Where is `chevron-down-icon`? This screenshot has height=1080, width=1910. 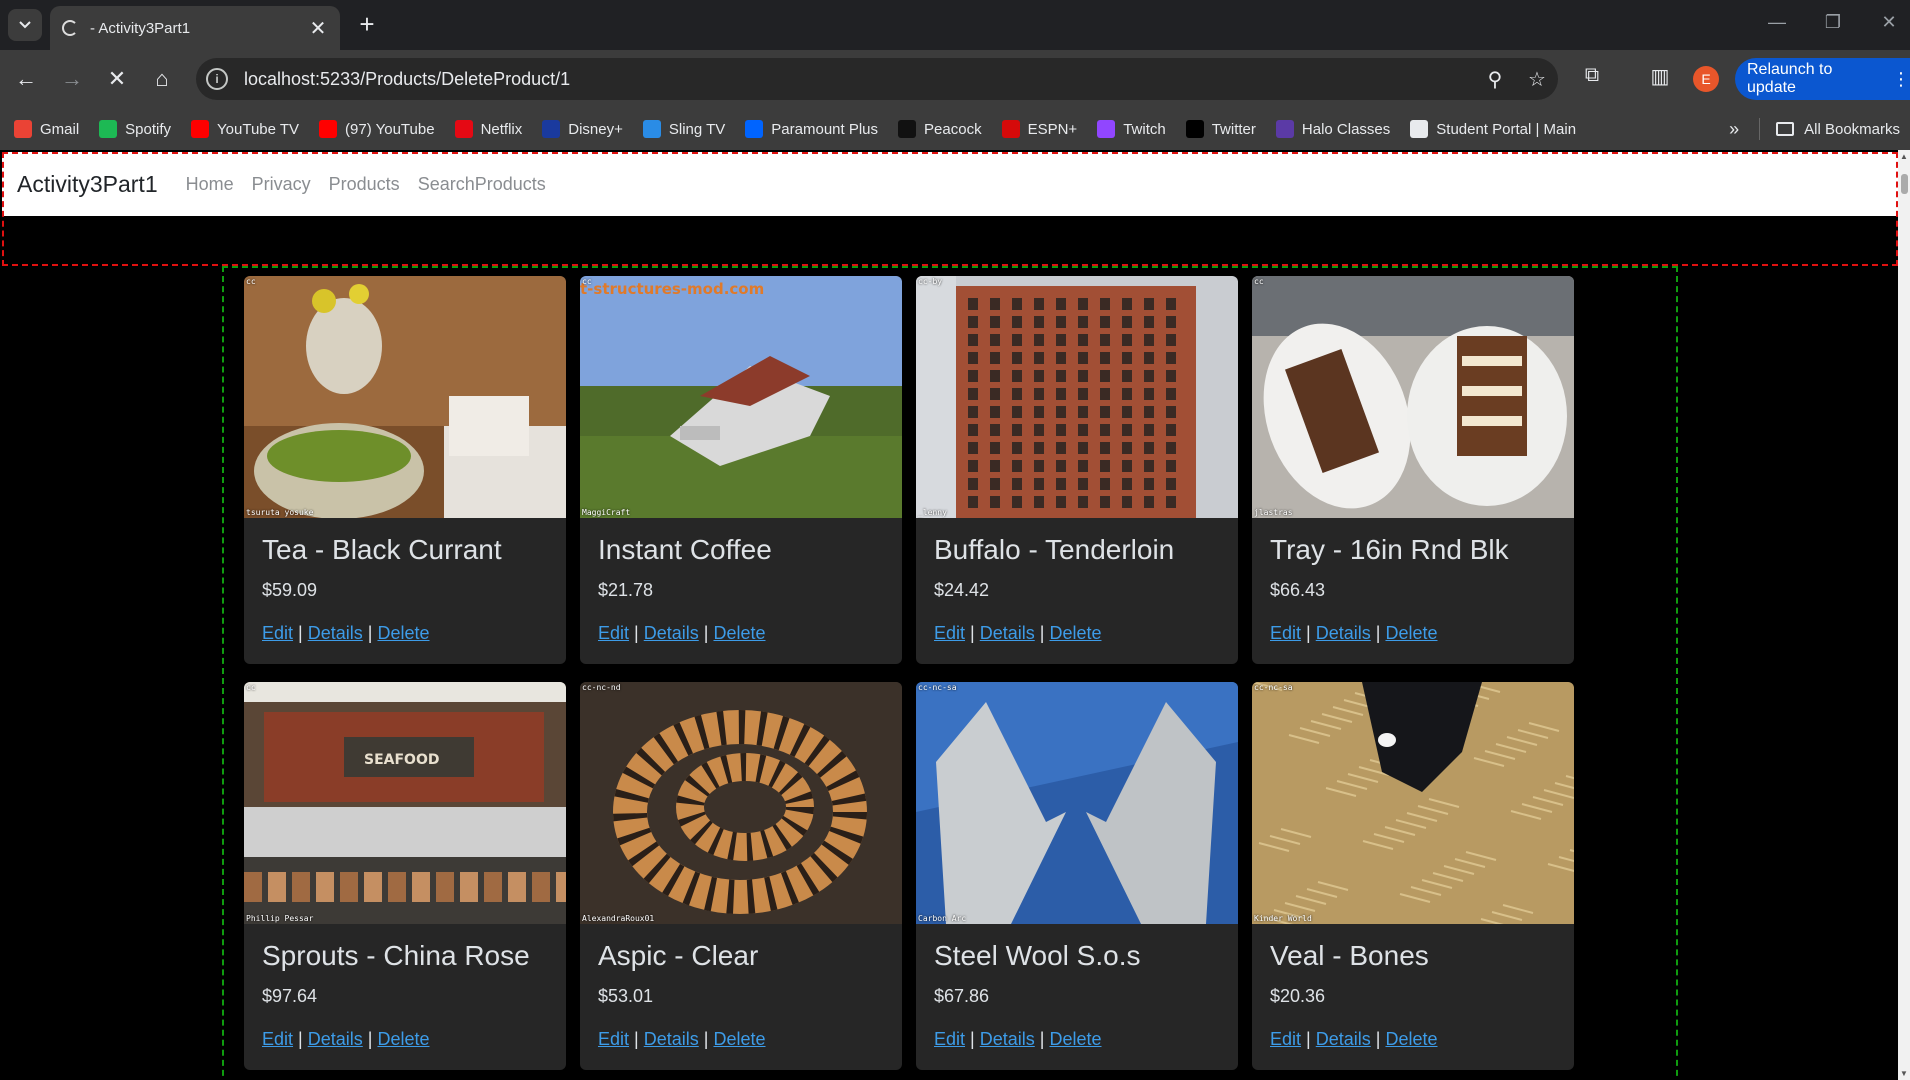 chevron-down-icon is located at coordinates (25, 25).